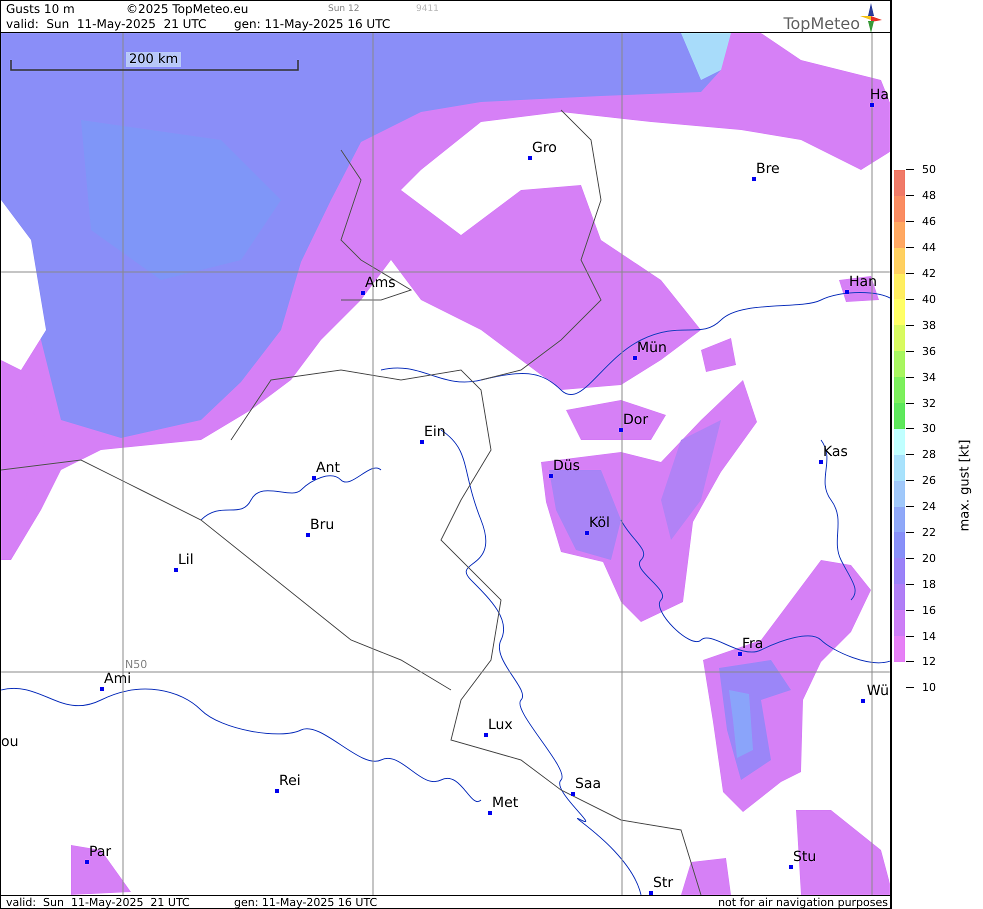 This screenshot has width=983, height=909. I want to click on city-label: Ha, so click(879, 95).